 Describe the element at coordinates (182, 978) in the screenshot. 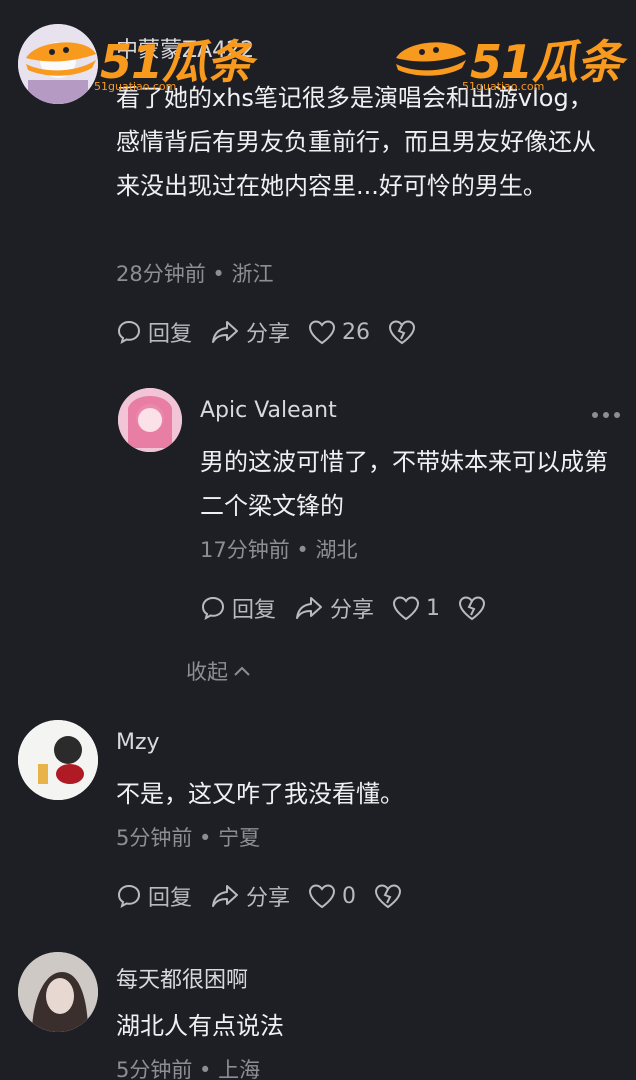

I see `comment-username: 每天都很困啊` at that location.